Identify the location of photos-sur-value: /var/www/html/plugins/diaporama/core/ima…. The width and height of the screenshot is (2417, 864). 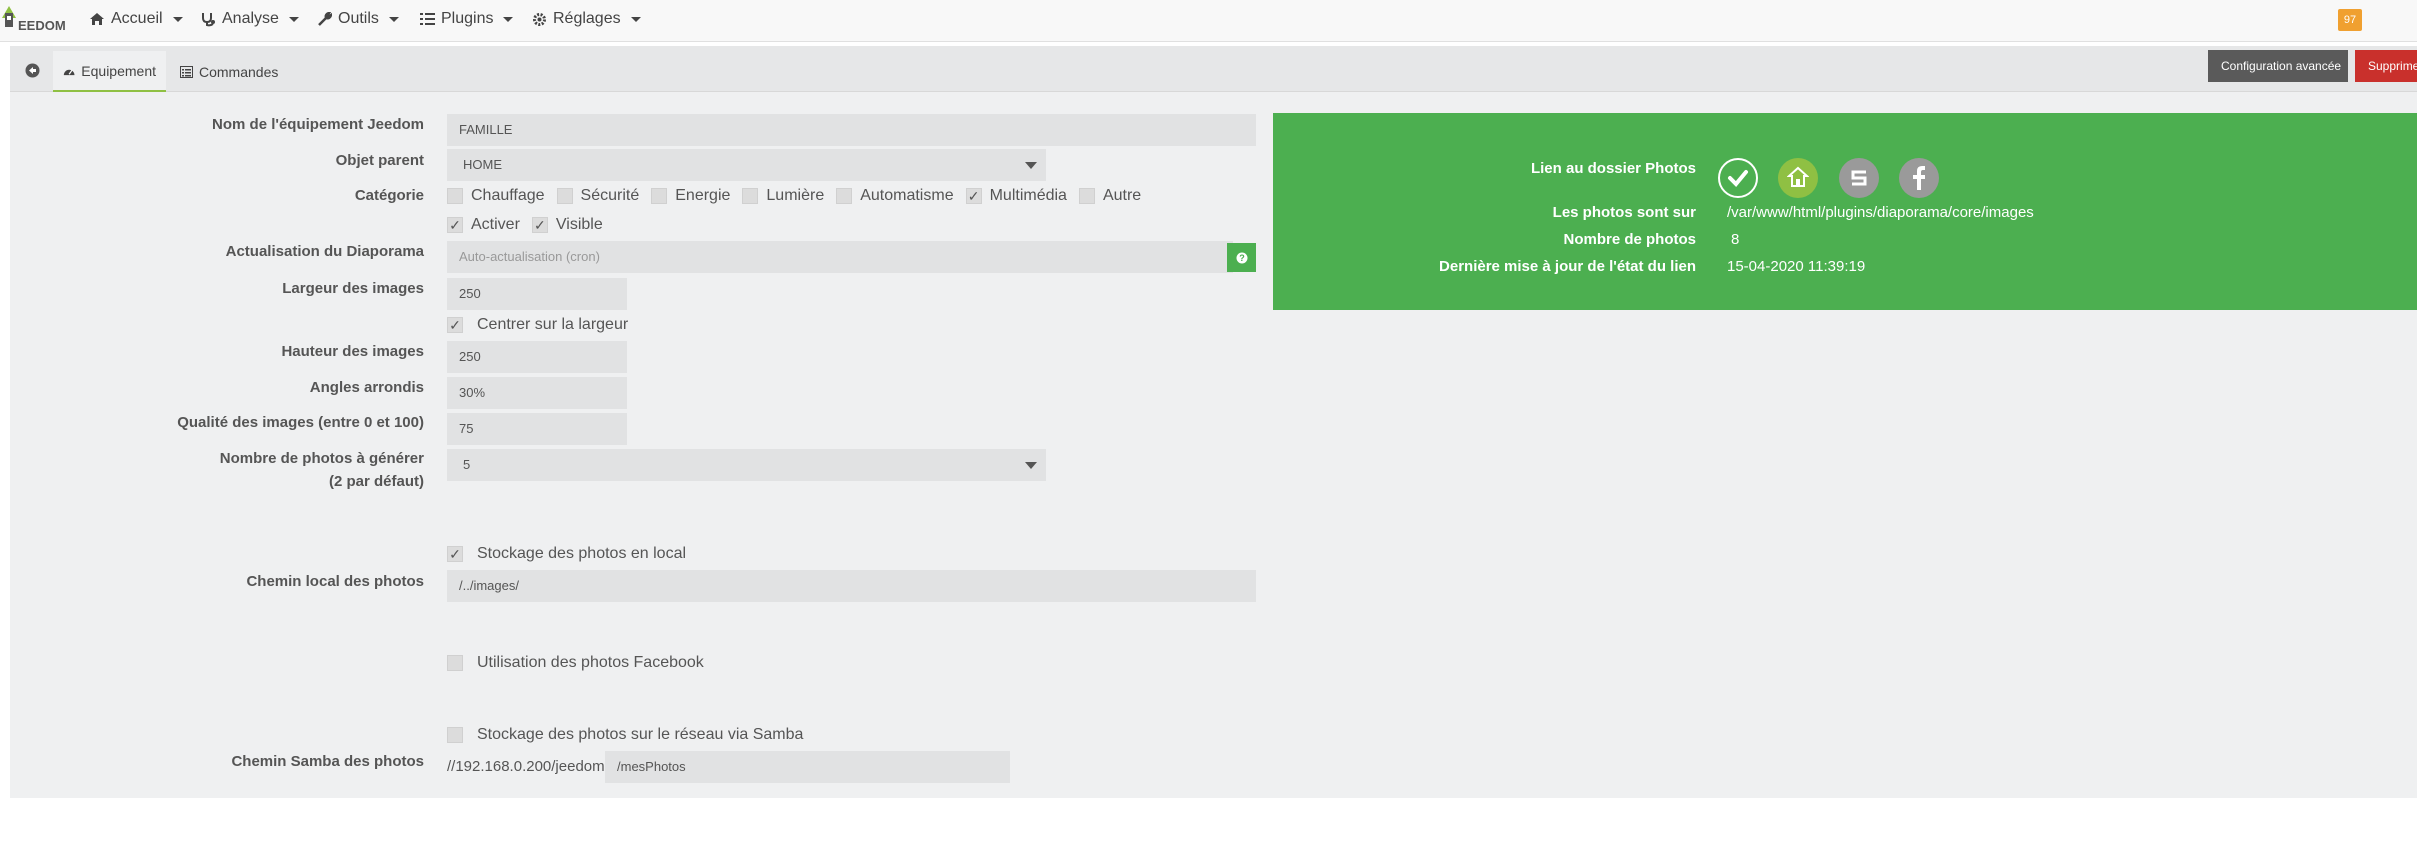
(1880, 212).